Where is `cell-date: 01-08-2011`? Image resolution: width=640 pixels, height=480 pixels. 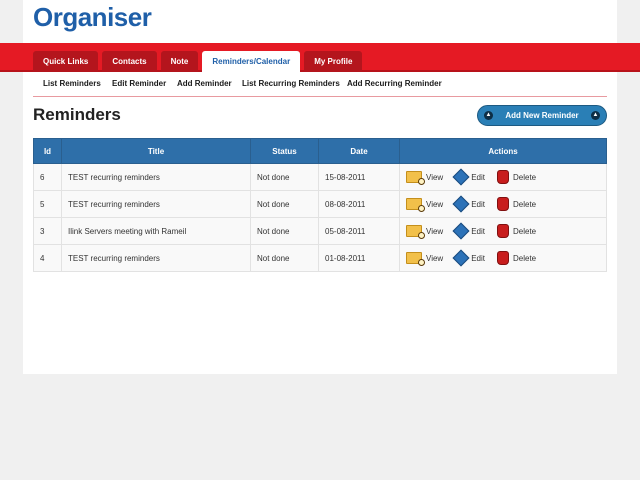 cell-date: 01-08-2011 is located at coordinates (359, 258).